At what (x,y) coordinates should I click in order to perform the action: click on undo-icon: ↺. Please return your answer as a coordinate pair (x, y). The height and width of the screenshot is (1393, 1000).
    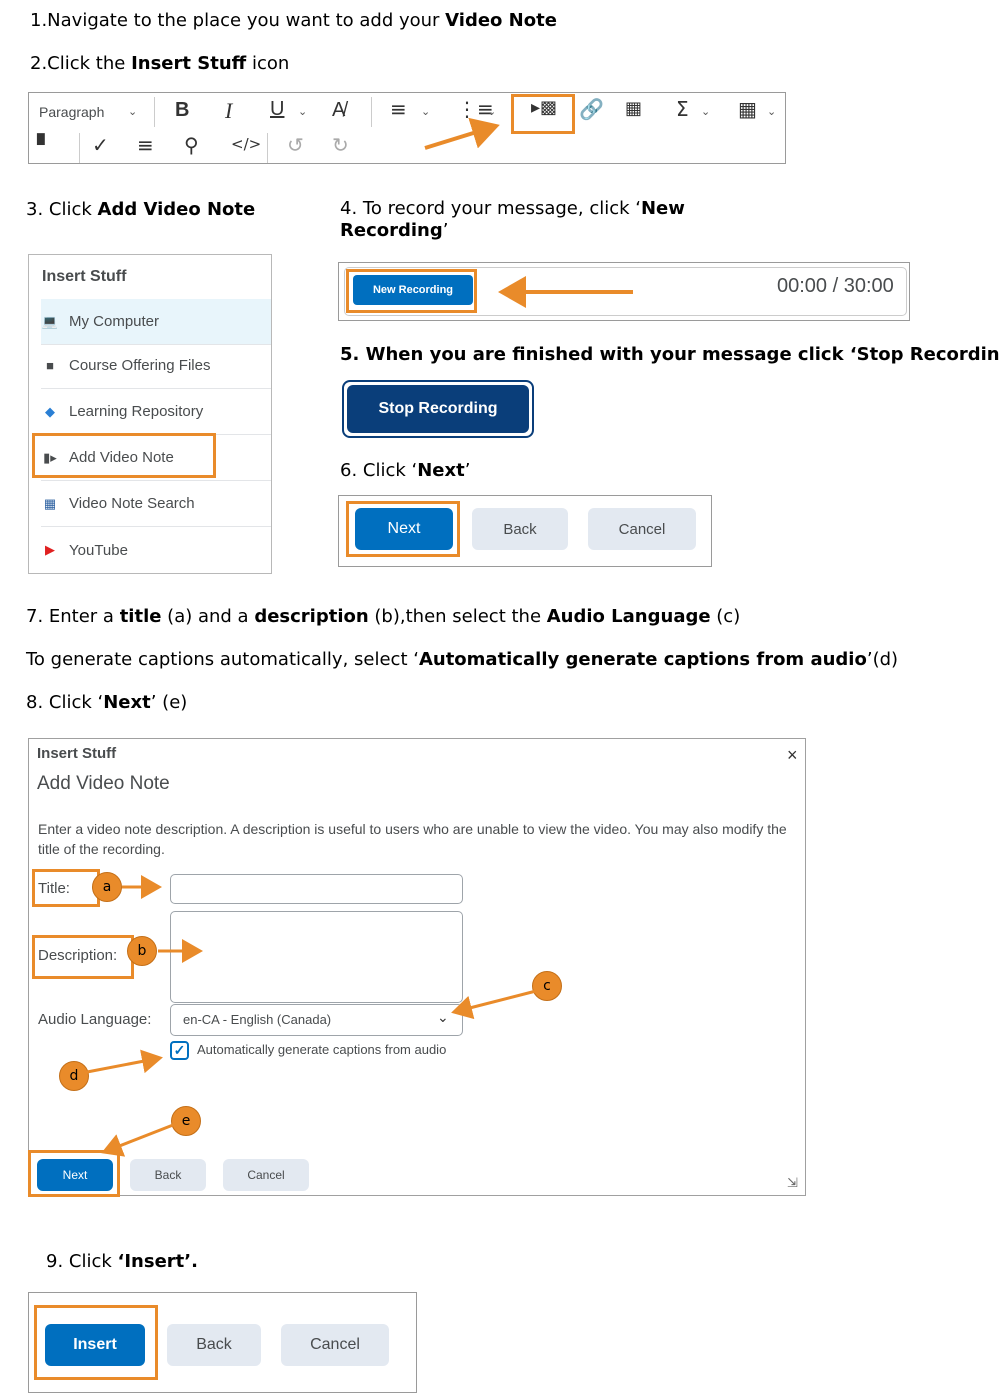
    Looking at the image, I should click on (295, 145).